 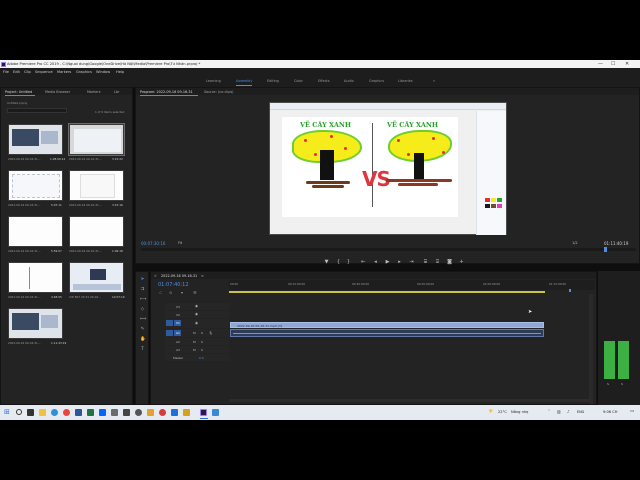 I want to click on time-ruler, so click(x=412, y=285).